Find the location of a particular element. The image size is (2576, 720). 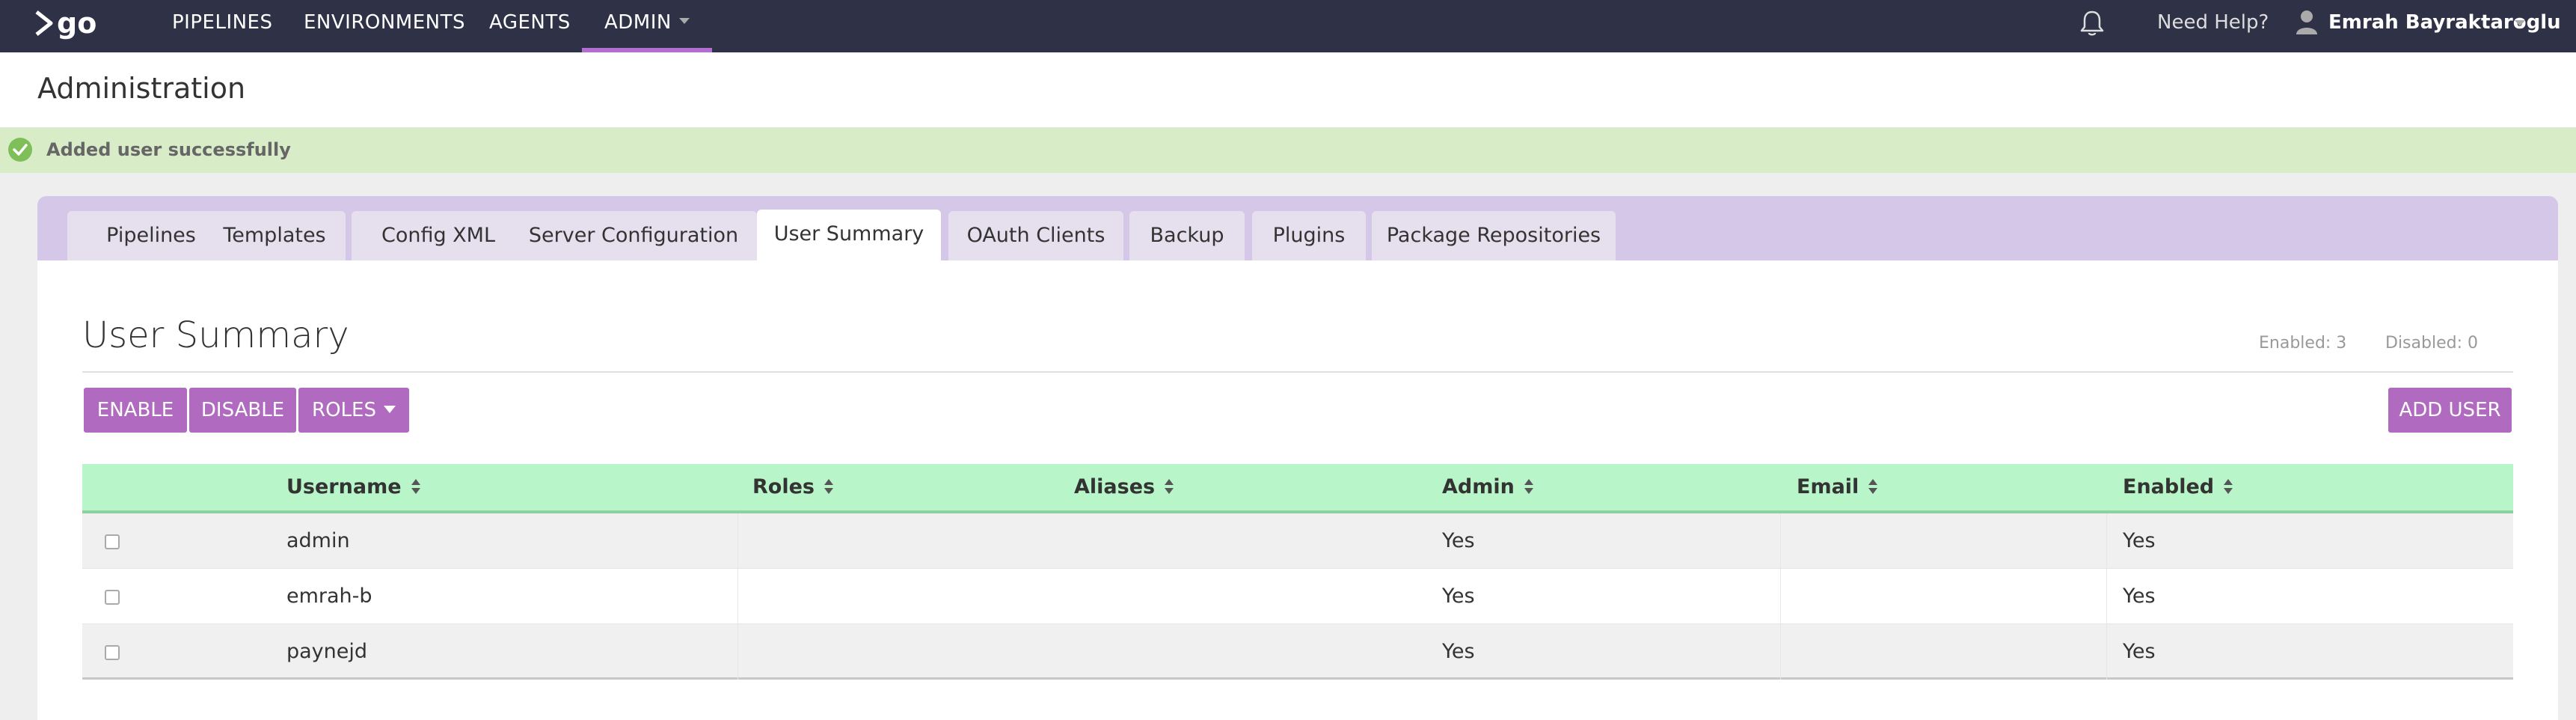

cell-username: emrah-b is located at coordinates (329, 596).